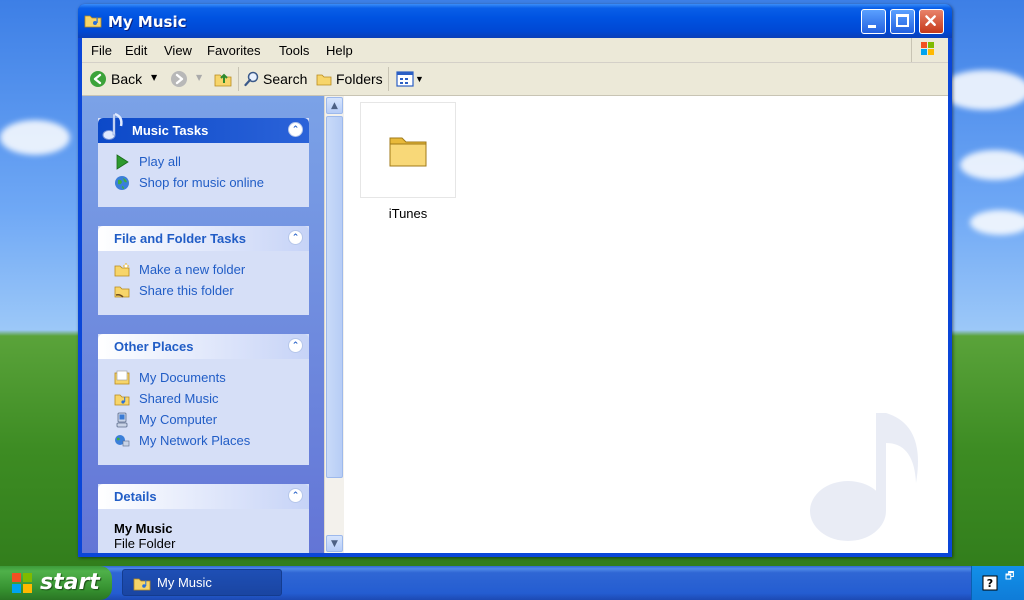 This screenshot has height=600, width=1024. I want to click on menu-favorites: Favorites, so click(233, 50).